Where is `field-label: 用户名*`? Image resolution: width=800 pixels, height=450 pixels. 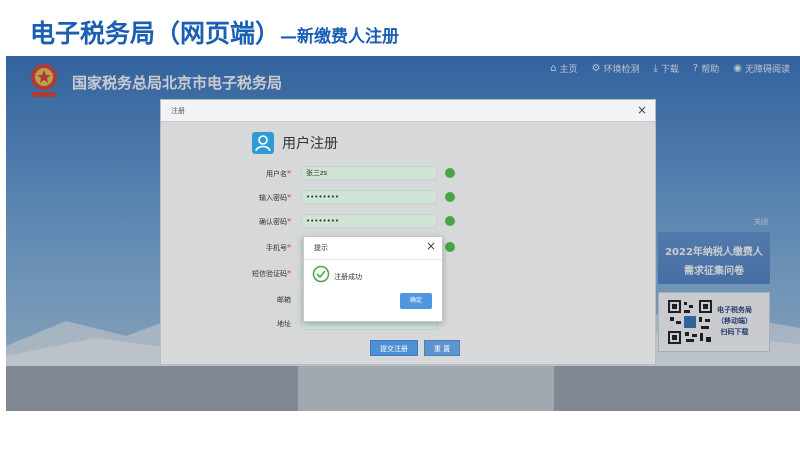
field-label: 用户名* is located at coordinates (278, 174).